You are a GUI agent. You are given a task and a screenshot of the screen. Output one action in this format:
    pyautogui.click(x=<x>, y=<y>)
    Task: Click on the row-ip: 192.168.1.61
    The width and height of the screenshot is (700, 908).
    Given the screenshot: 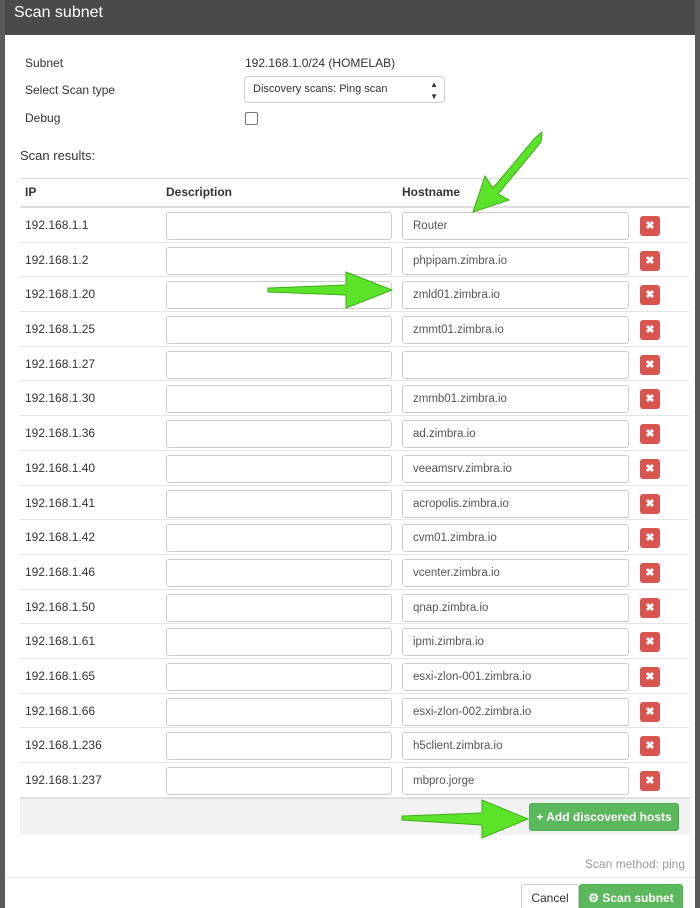 What is the action you would take?
    pyautogui.click(x=60, y=641)
    